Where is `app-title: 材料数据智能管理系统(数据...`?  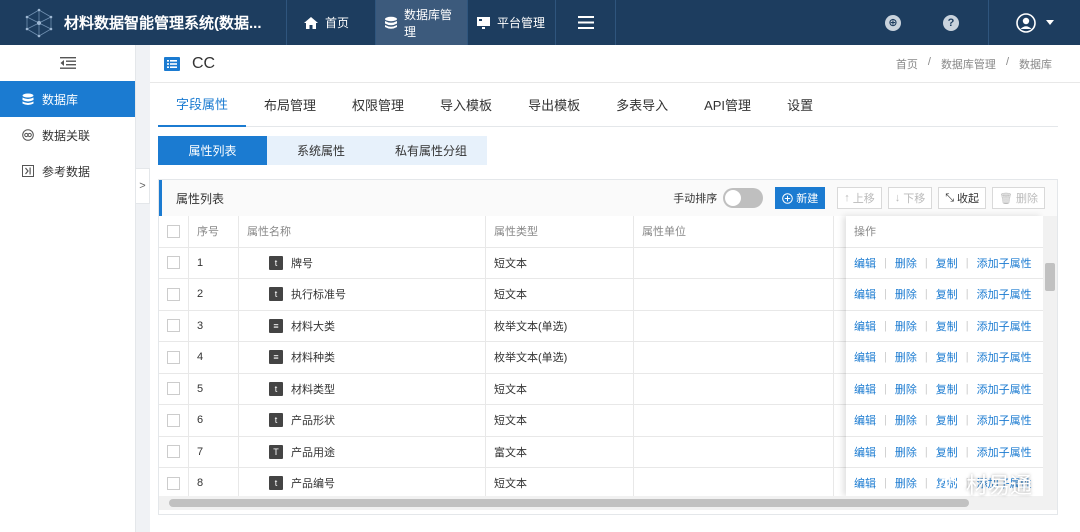
app-title: 材料数据智能管理系统(数据... is located at coordinates (163, 23).